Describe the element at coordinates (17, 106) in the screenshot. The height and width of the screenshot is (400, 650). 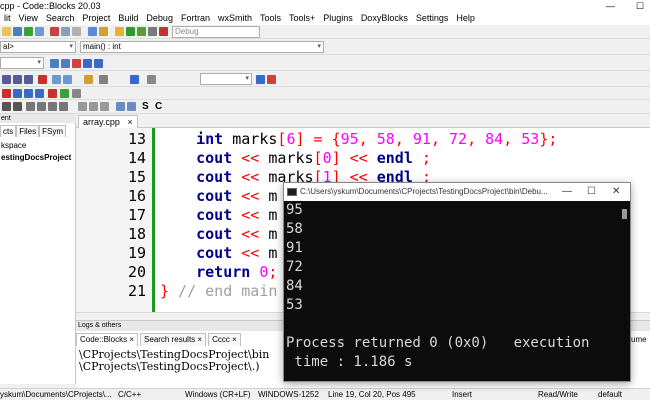
I see `grid-icon` at that location.